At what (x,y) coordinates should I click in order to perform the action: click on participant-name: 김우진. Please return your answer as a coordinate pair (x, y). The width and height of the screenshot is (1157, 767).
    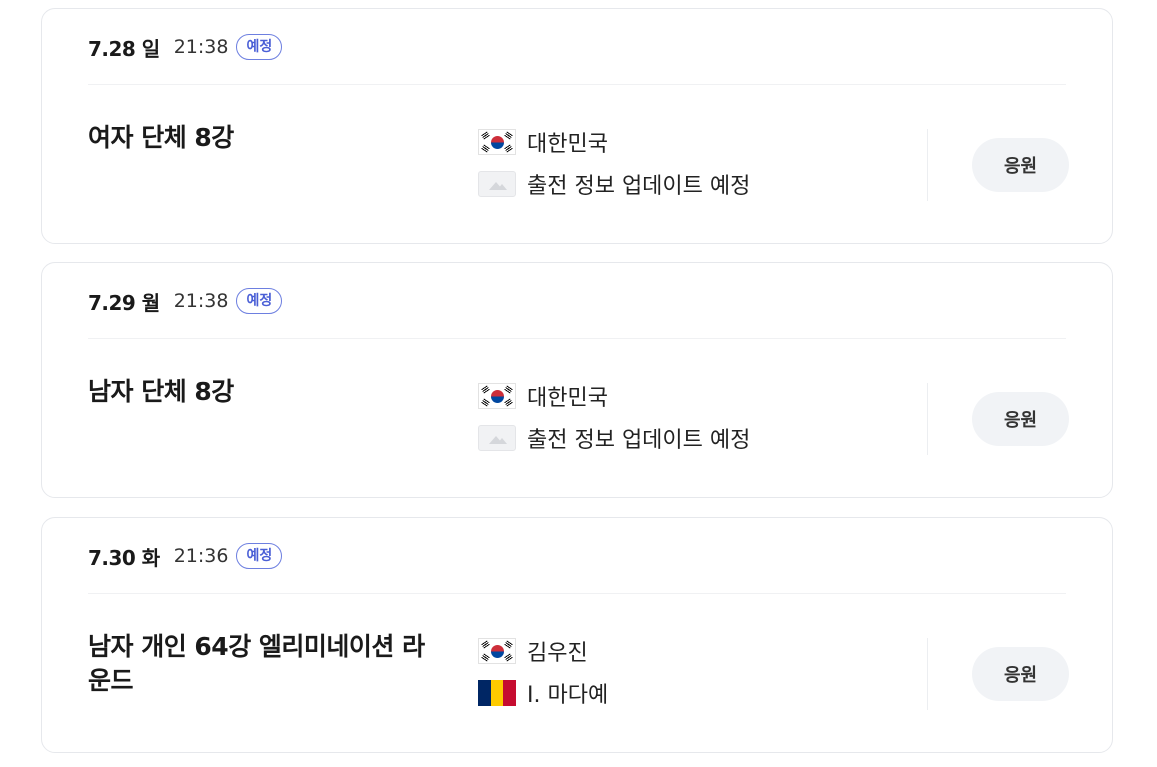
    Looking at the image, I should click on (557, 653).